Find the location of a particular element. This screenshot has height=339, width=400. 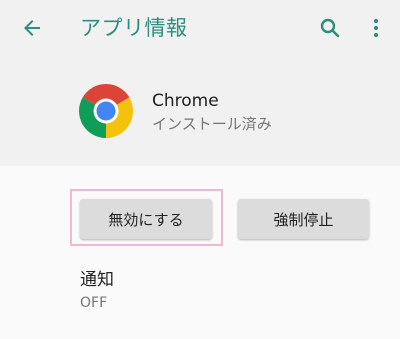

more-vertical-icon is located at coordinates (376, 28).